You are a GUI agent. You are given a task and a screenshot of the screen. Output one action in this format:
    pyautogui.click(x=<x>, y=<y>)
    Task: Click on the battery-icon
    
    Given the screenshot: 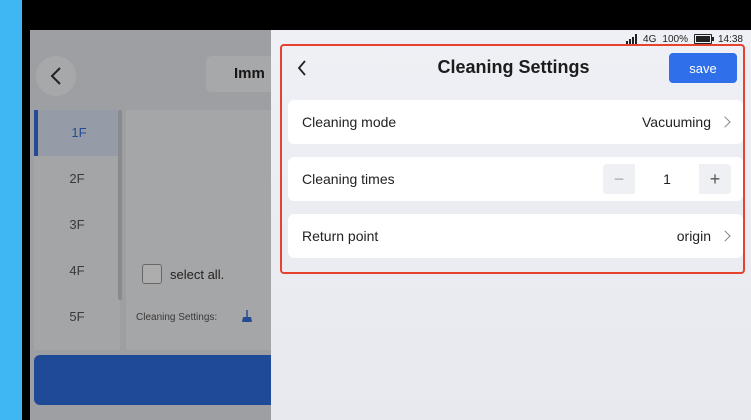 What is the action you would take?
    pyautogui.click(x=703, y=39)
    